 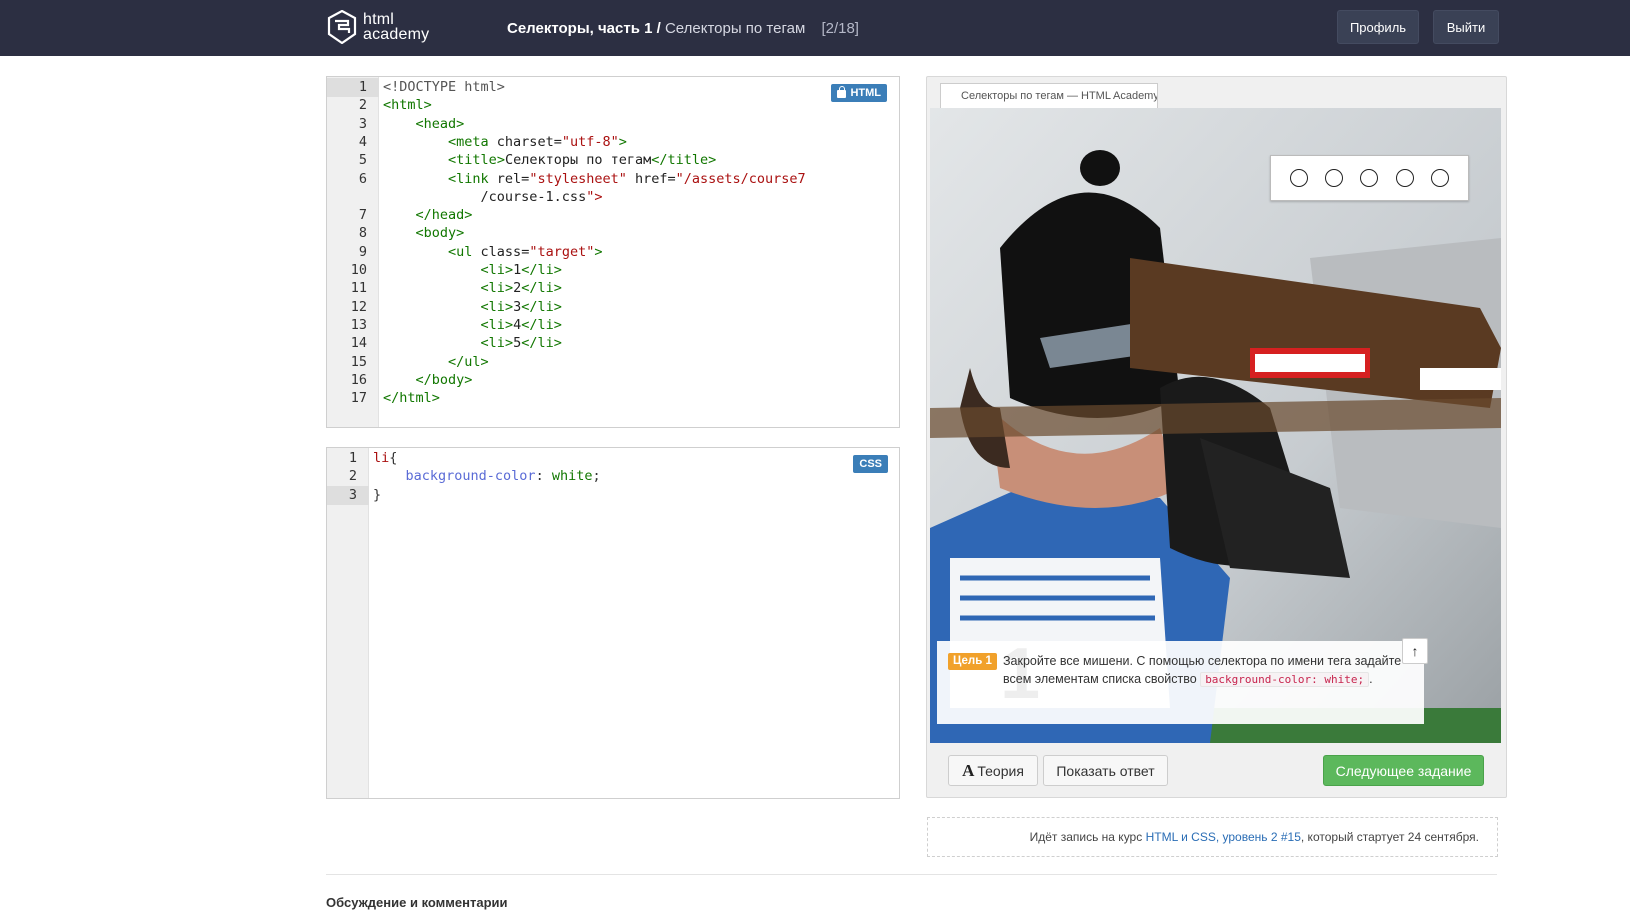 I want to click on html-badge: HTML, so click(x=859, y=93).